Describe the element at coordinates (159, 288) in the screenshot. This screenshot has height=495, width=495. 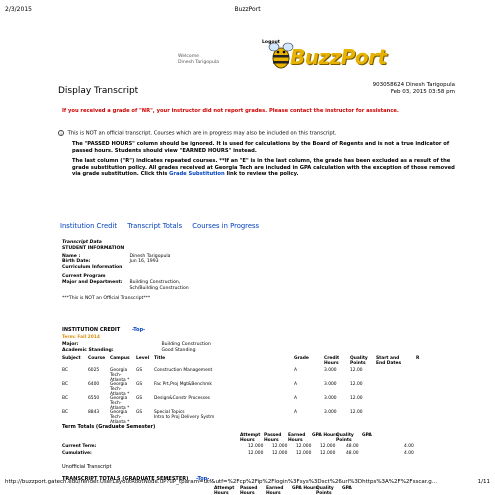
I see `major-value-2: Sch/Building Construction` at that location.